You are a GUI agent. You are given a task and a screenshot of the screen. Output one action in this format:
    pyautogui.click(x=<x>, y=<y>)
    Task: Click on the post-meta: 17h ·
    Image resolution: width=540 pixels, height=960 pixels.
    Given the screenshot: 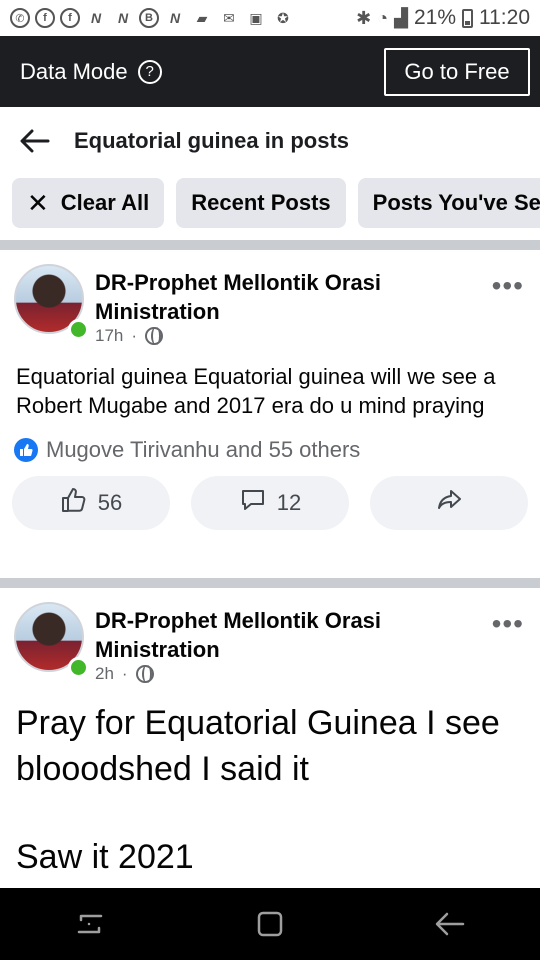 What is the action you would take?
    pyautogui.click(x=129, y=336)
    